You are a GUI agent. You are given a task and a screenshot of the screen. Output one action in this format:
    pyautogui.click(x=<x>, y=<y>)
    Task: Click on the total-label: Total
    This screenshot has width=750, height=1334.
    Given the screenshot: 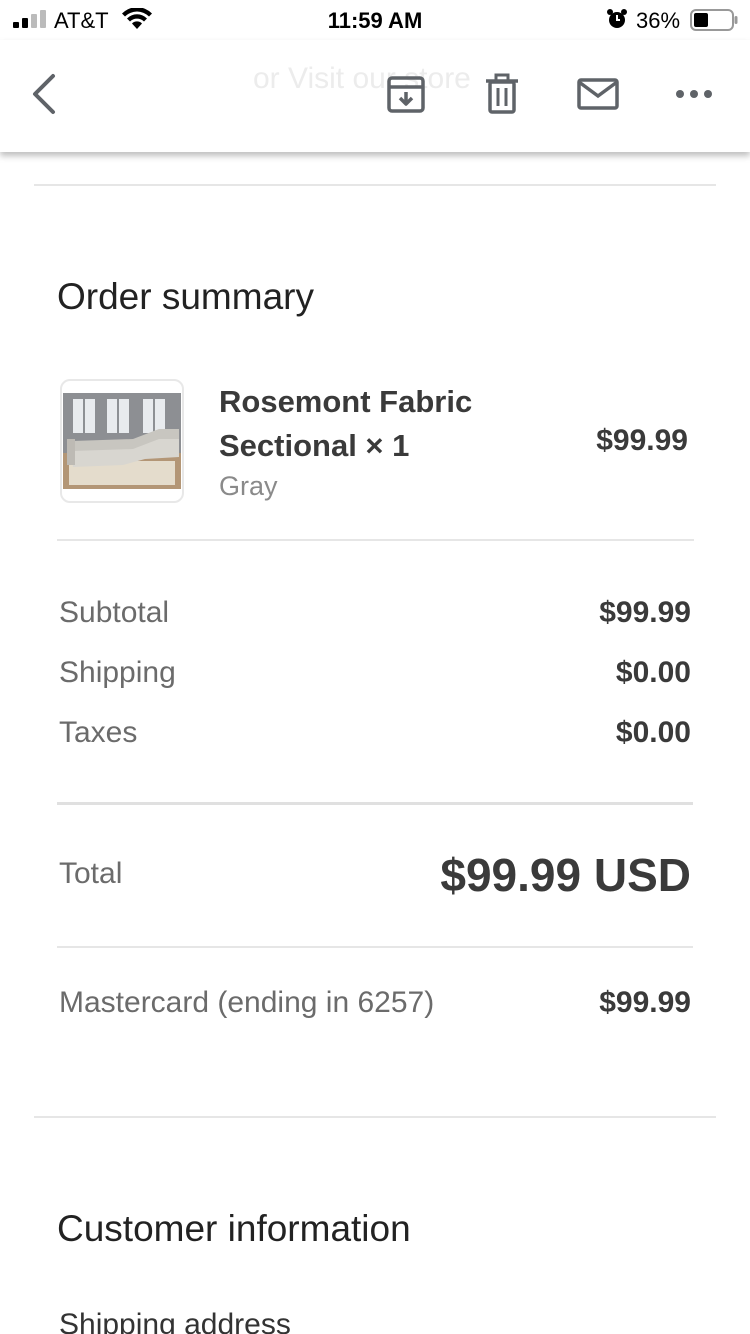 What is the action you would take?
    pyautogui.click(x=91, y=873)
    